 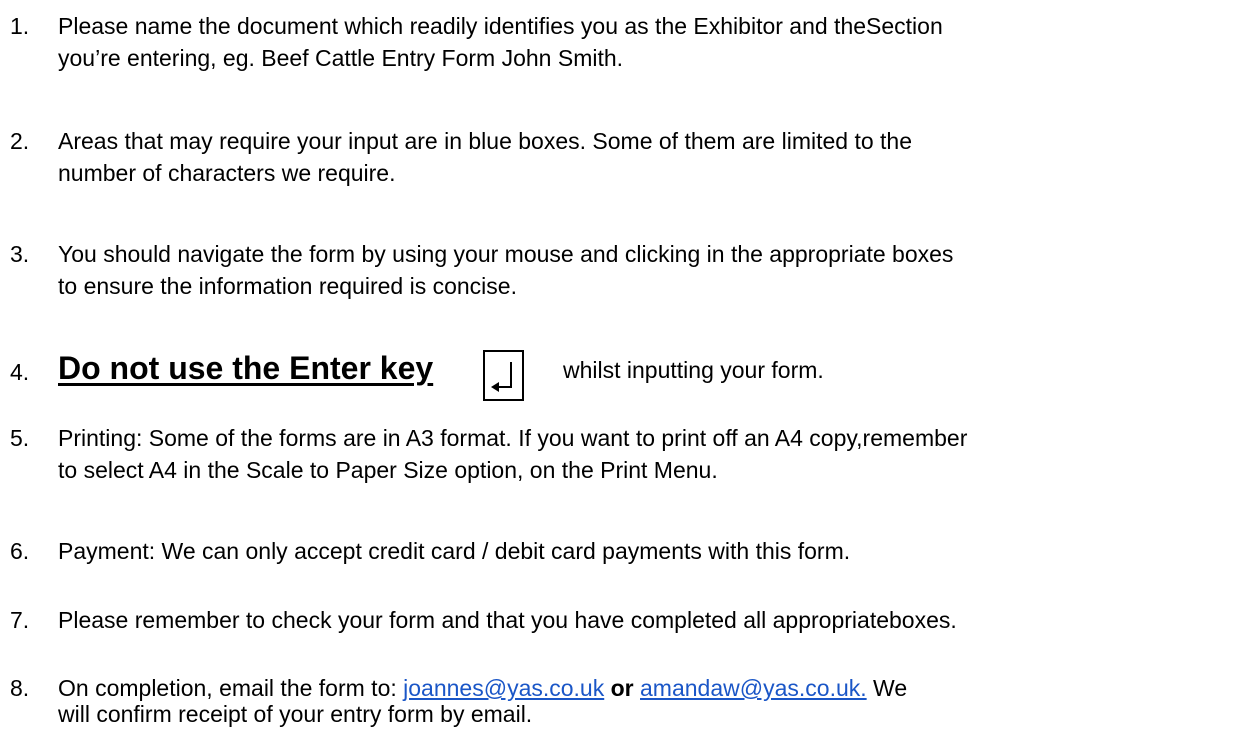 I want to click on item-number: 3., so click(x=20, y=254).